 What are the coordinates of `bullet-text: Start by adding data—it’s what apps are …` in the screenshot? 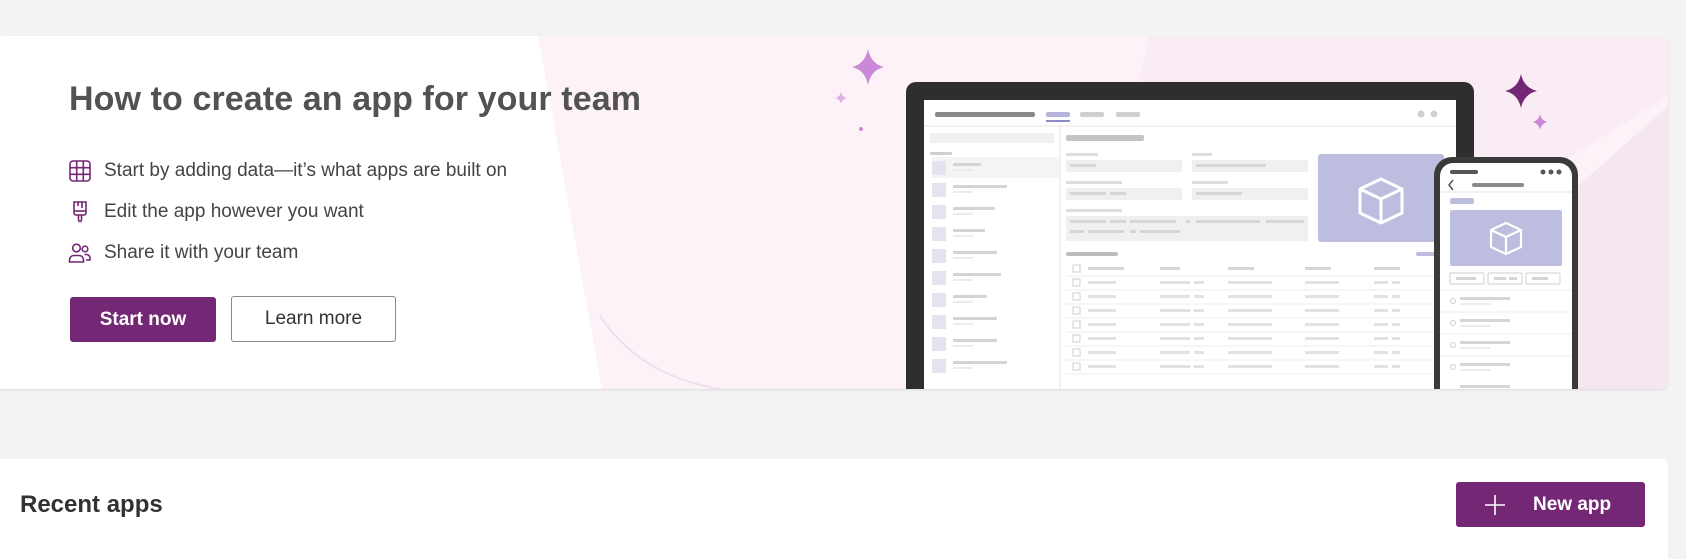 It's located at (306, 170).